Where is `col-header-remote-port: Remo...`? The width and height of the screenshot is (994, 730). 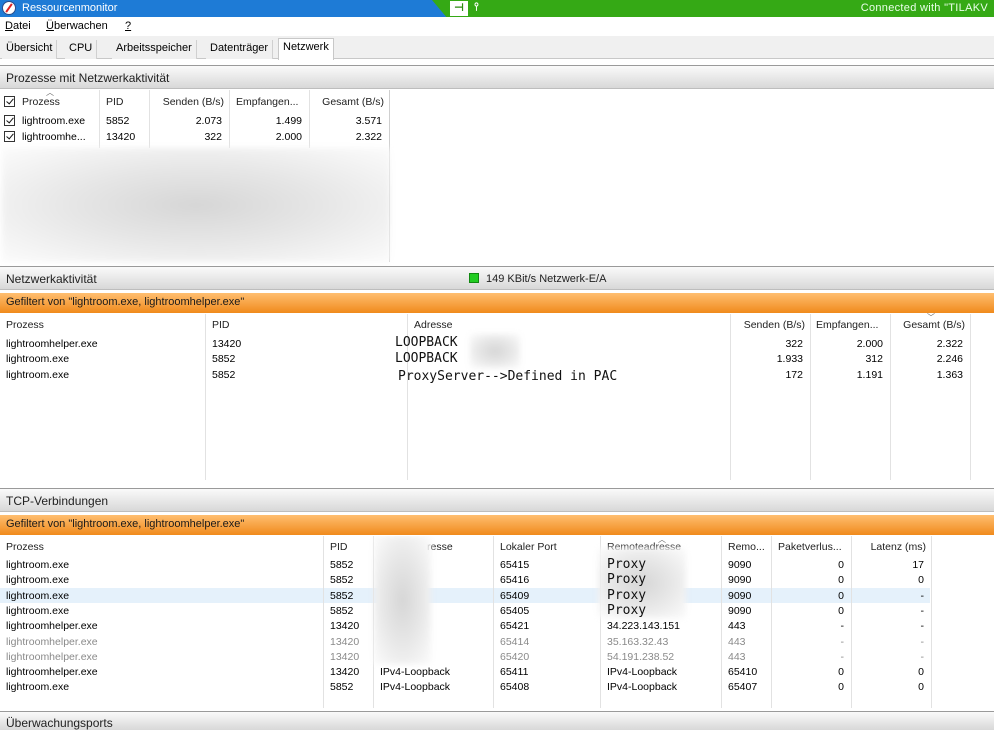 col-header-remote-port: Remo... is located at coordinates (746, 547).